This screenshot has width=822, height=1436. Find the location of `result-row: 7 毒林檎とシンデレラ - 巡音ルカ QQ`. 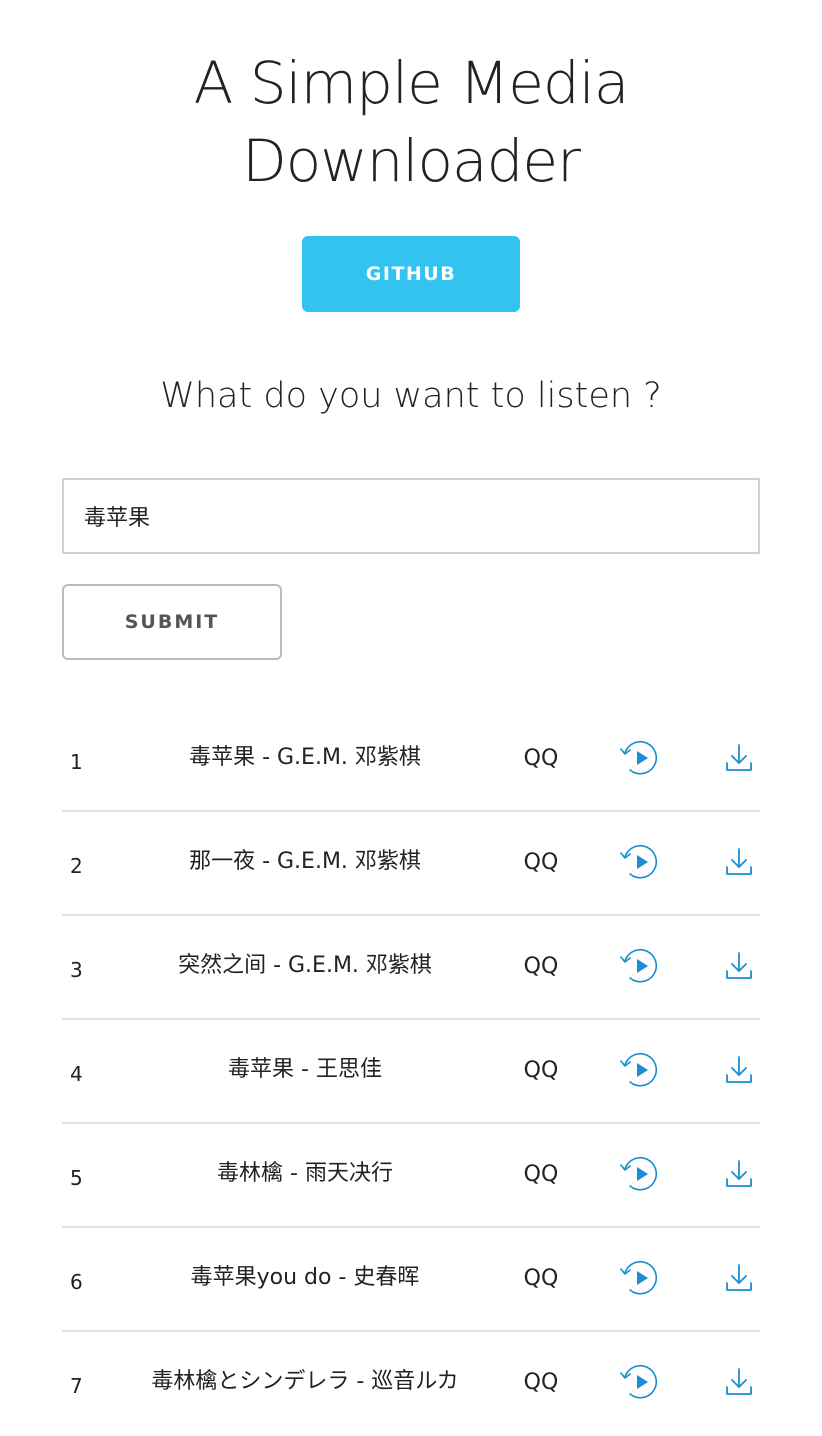

result-row: 7 毒林檎とシンデレラ - 巡音ルカ QQ is located at coordinates (411, 1383).